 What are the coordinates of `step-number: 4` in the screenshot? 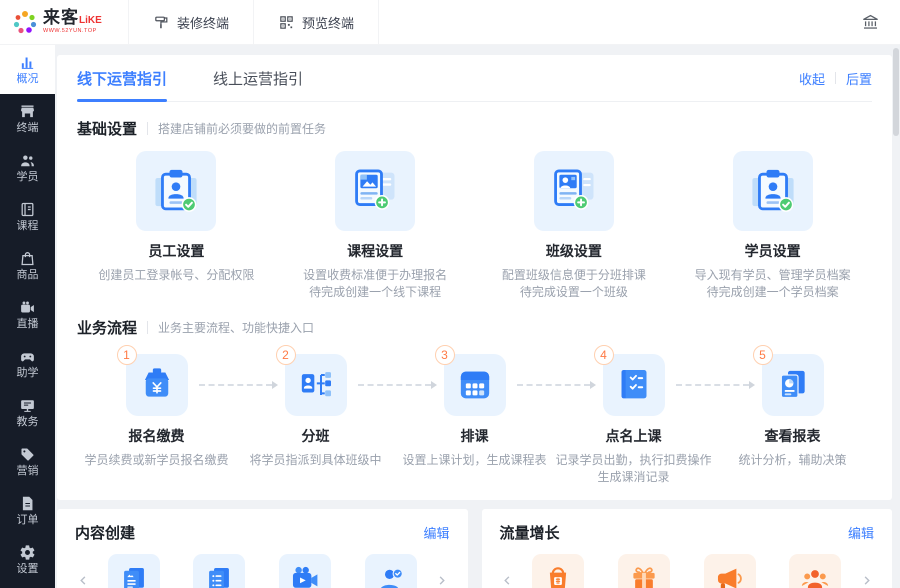 It's located at (603, 355).